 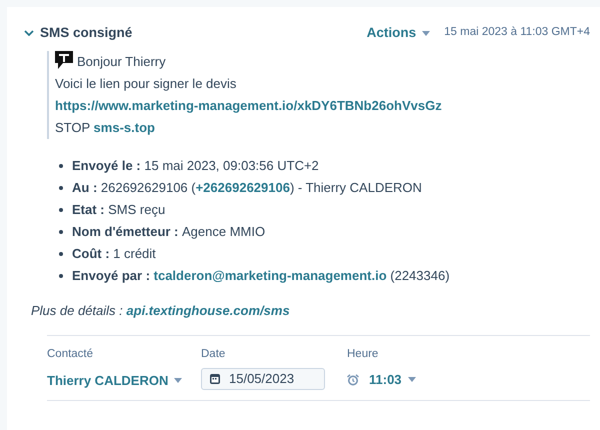 What do you see at coordinates (121, 62) in the screenshot?
I see `text: Bonjour Thierry` at bounding box center [121, 62].